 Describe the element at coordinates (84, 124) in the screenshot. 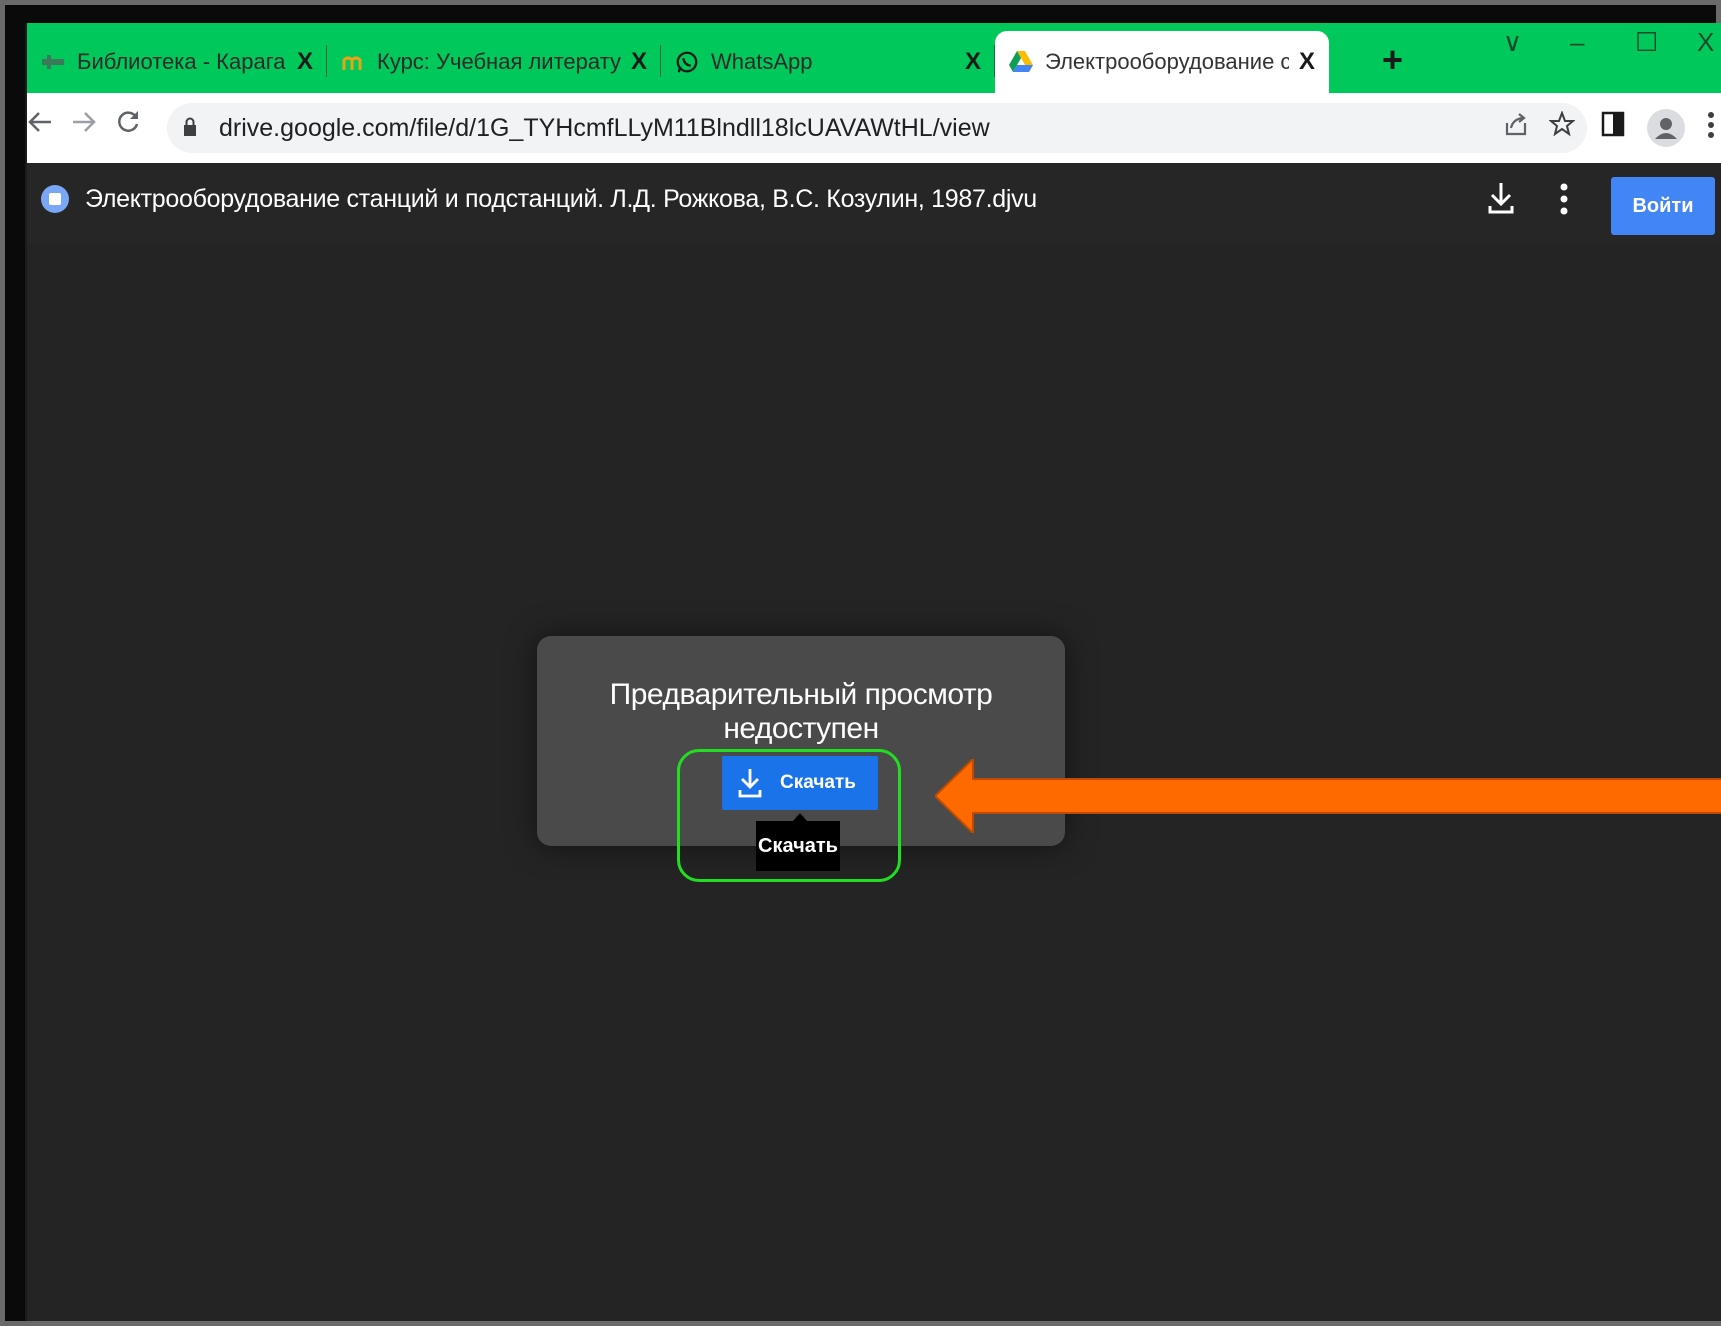

I see `forward-icon` at that location.